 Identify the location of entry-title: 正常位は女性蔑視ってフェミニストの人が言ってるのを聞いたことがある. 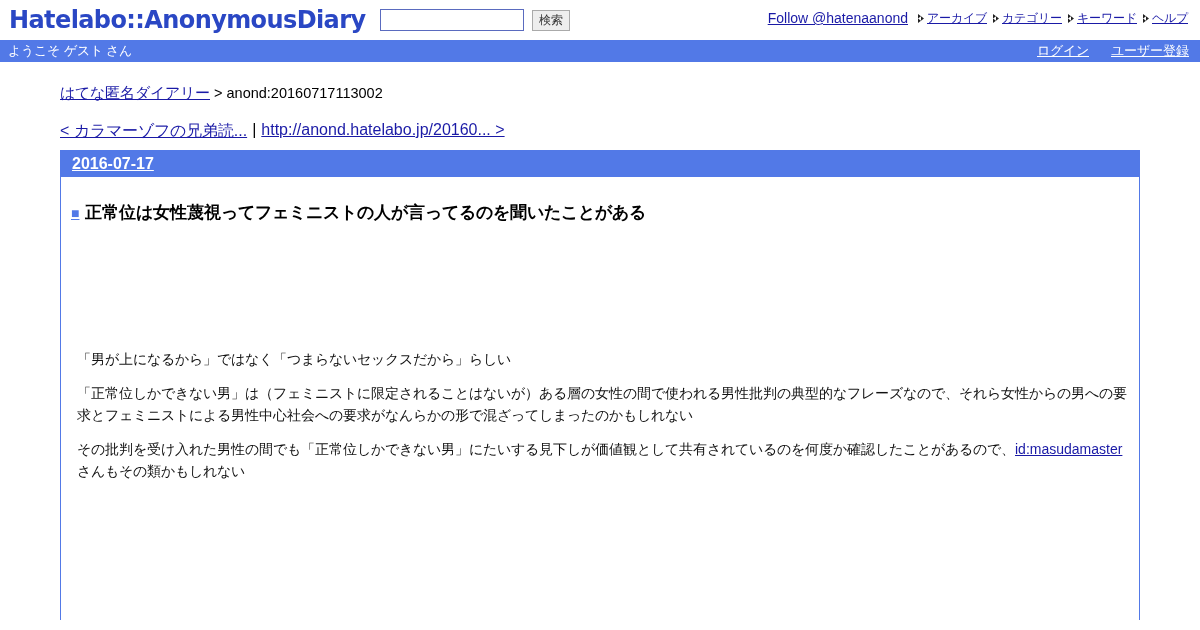
(366, 213).